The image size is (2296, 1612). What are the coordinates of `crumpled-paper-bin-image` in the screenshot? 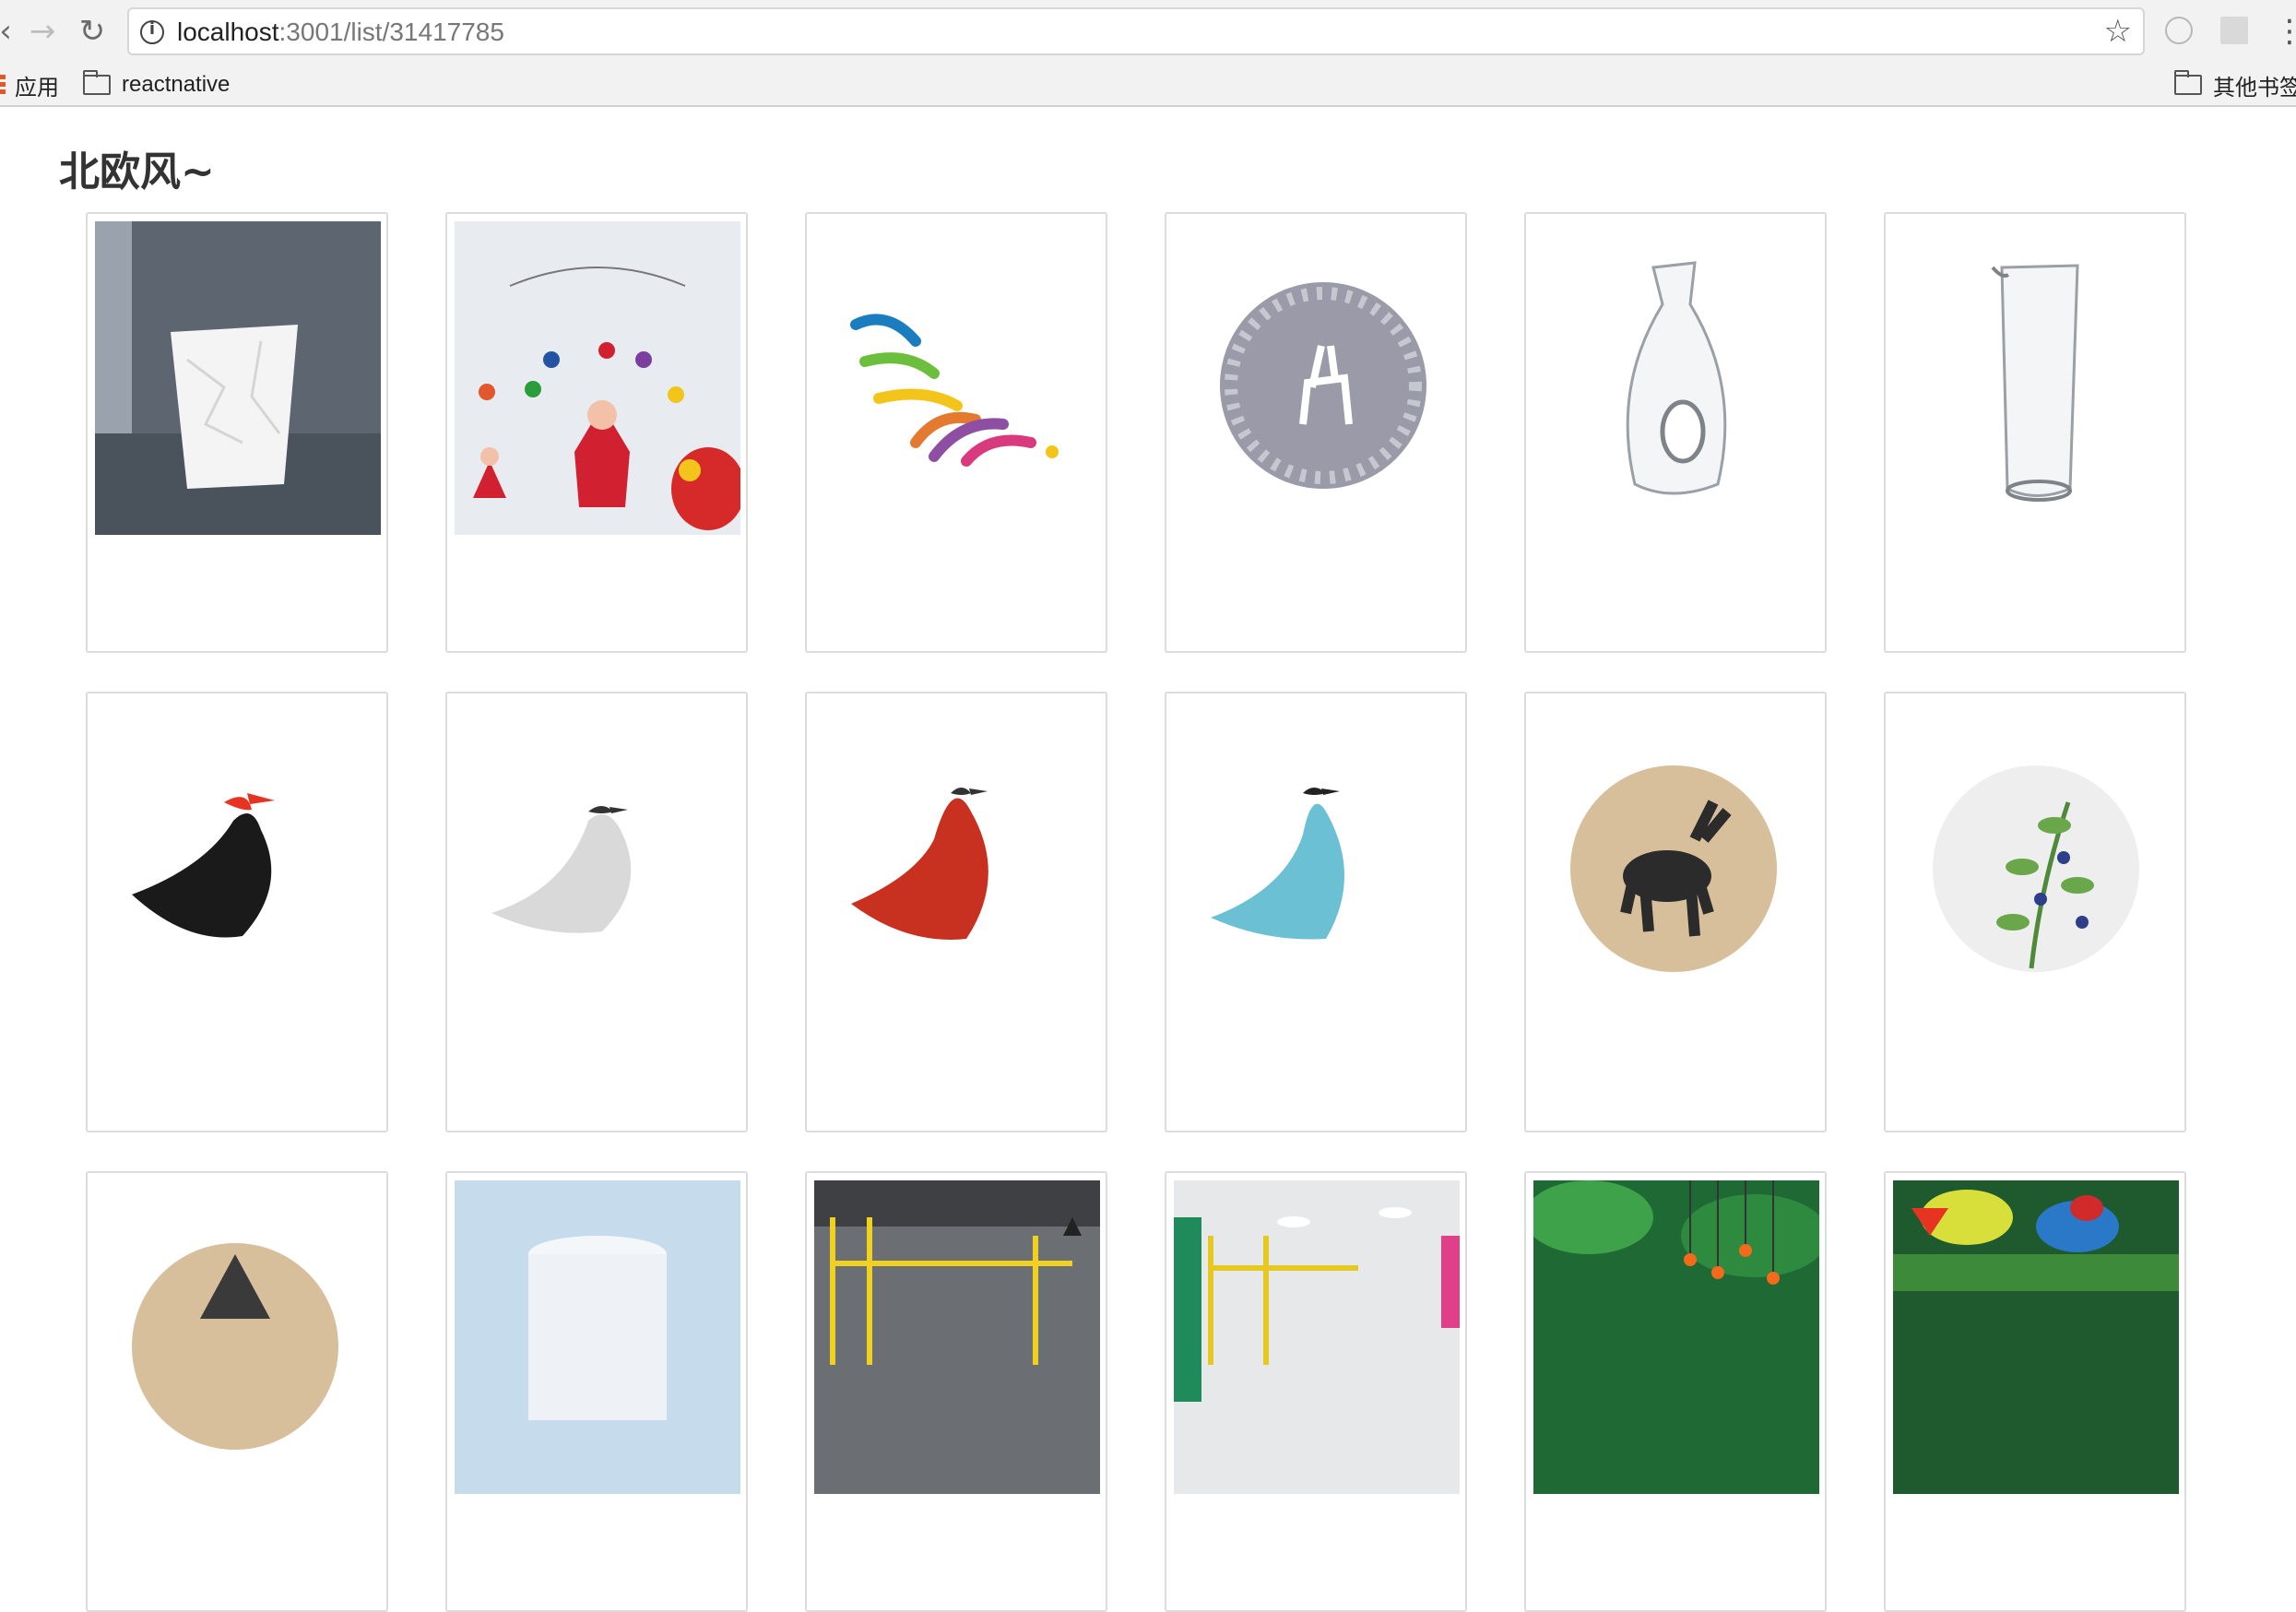 It's located at (238, 378).